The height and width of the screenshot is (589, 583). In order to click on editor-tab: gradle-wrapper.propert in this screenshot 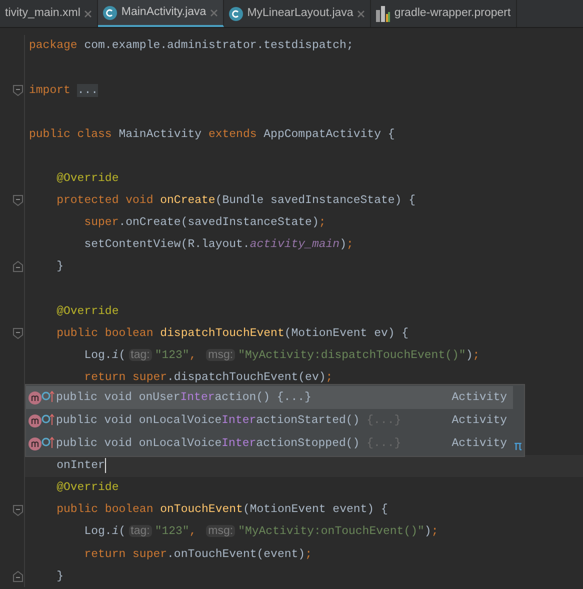, I will do `click(444, 13)`.